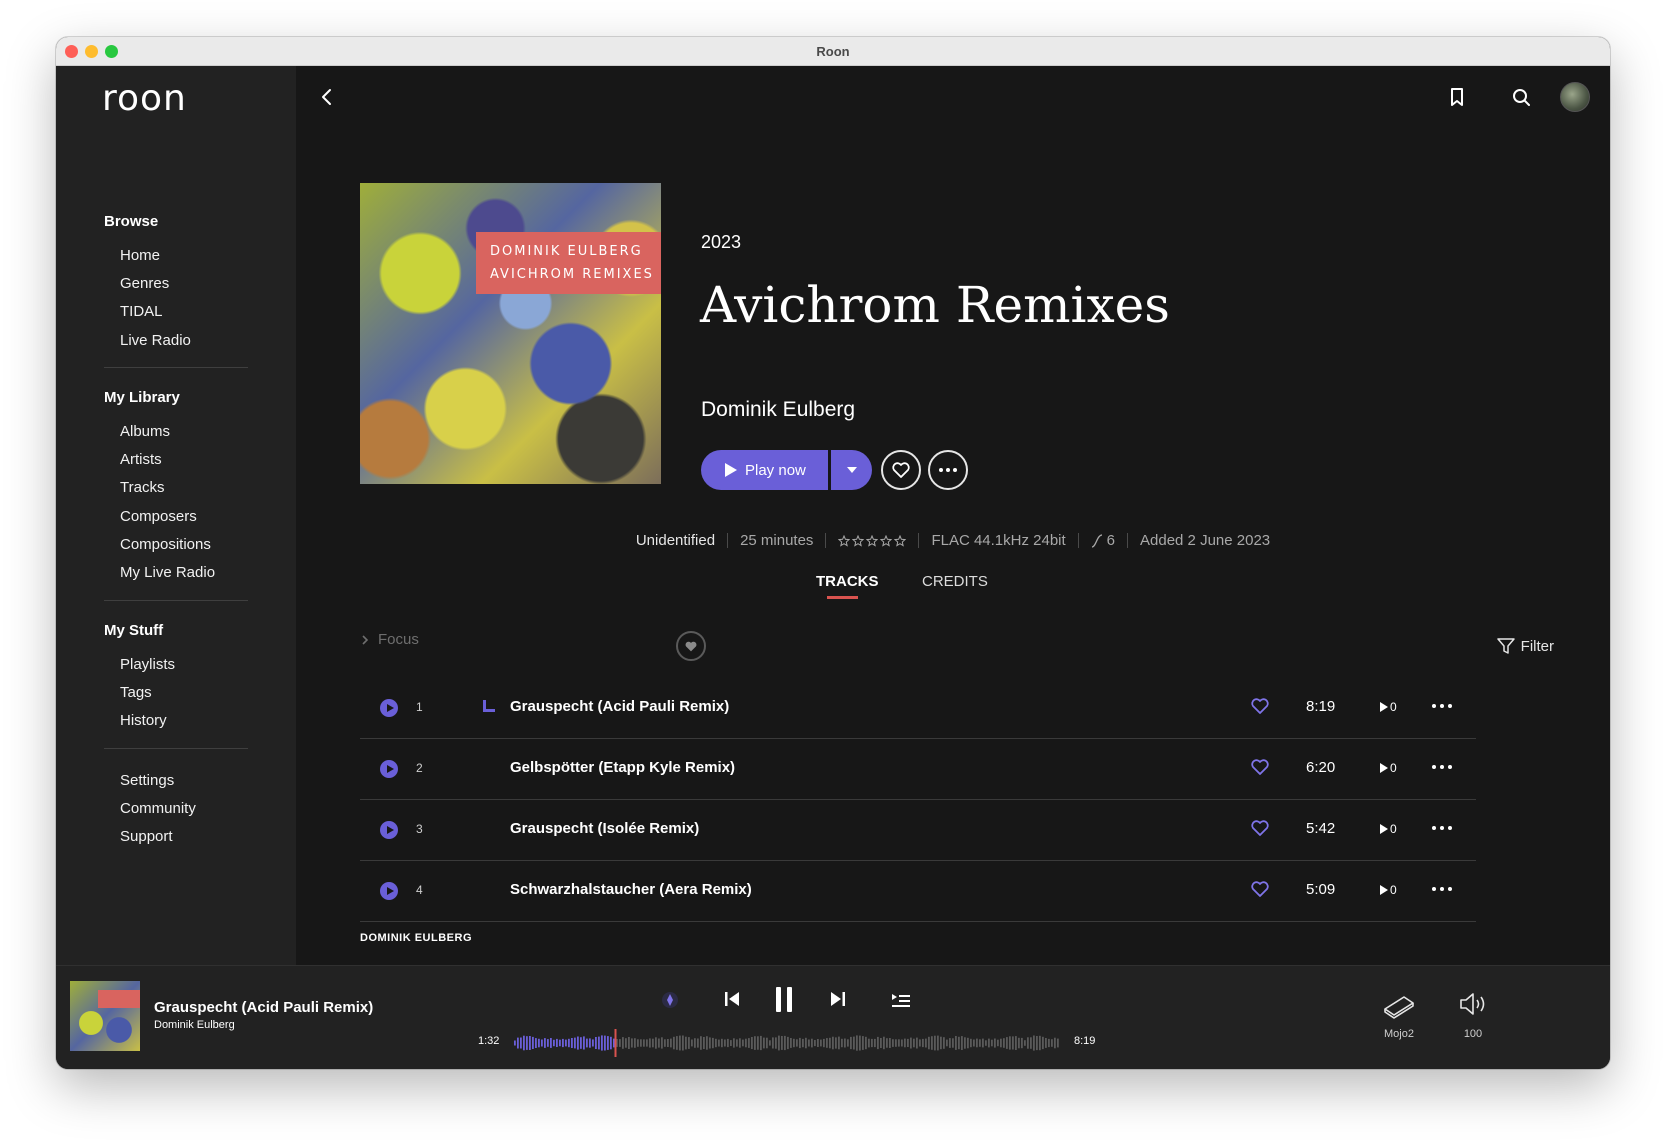 The image size is (1666, 1143). Describe the element at coordinates (165, 544) in the screenshot. I see `sidebar-item-compositions: Compositions` at that location.